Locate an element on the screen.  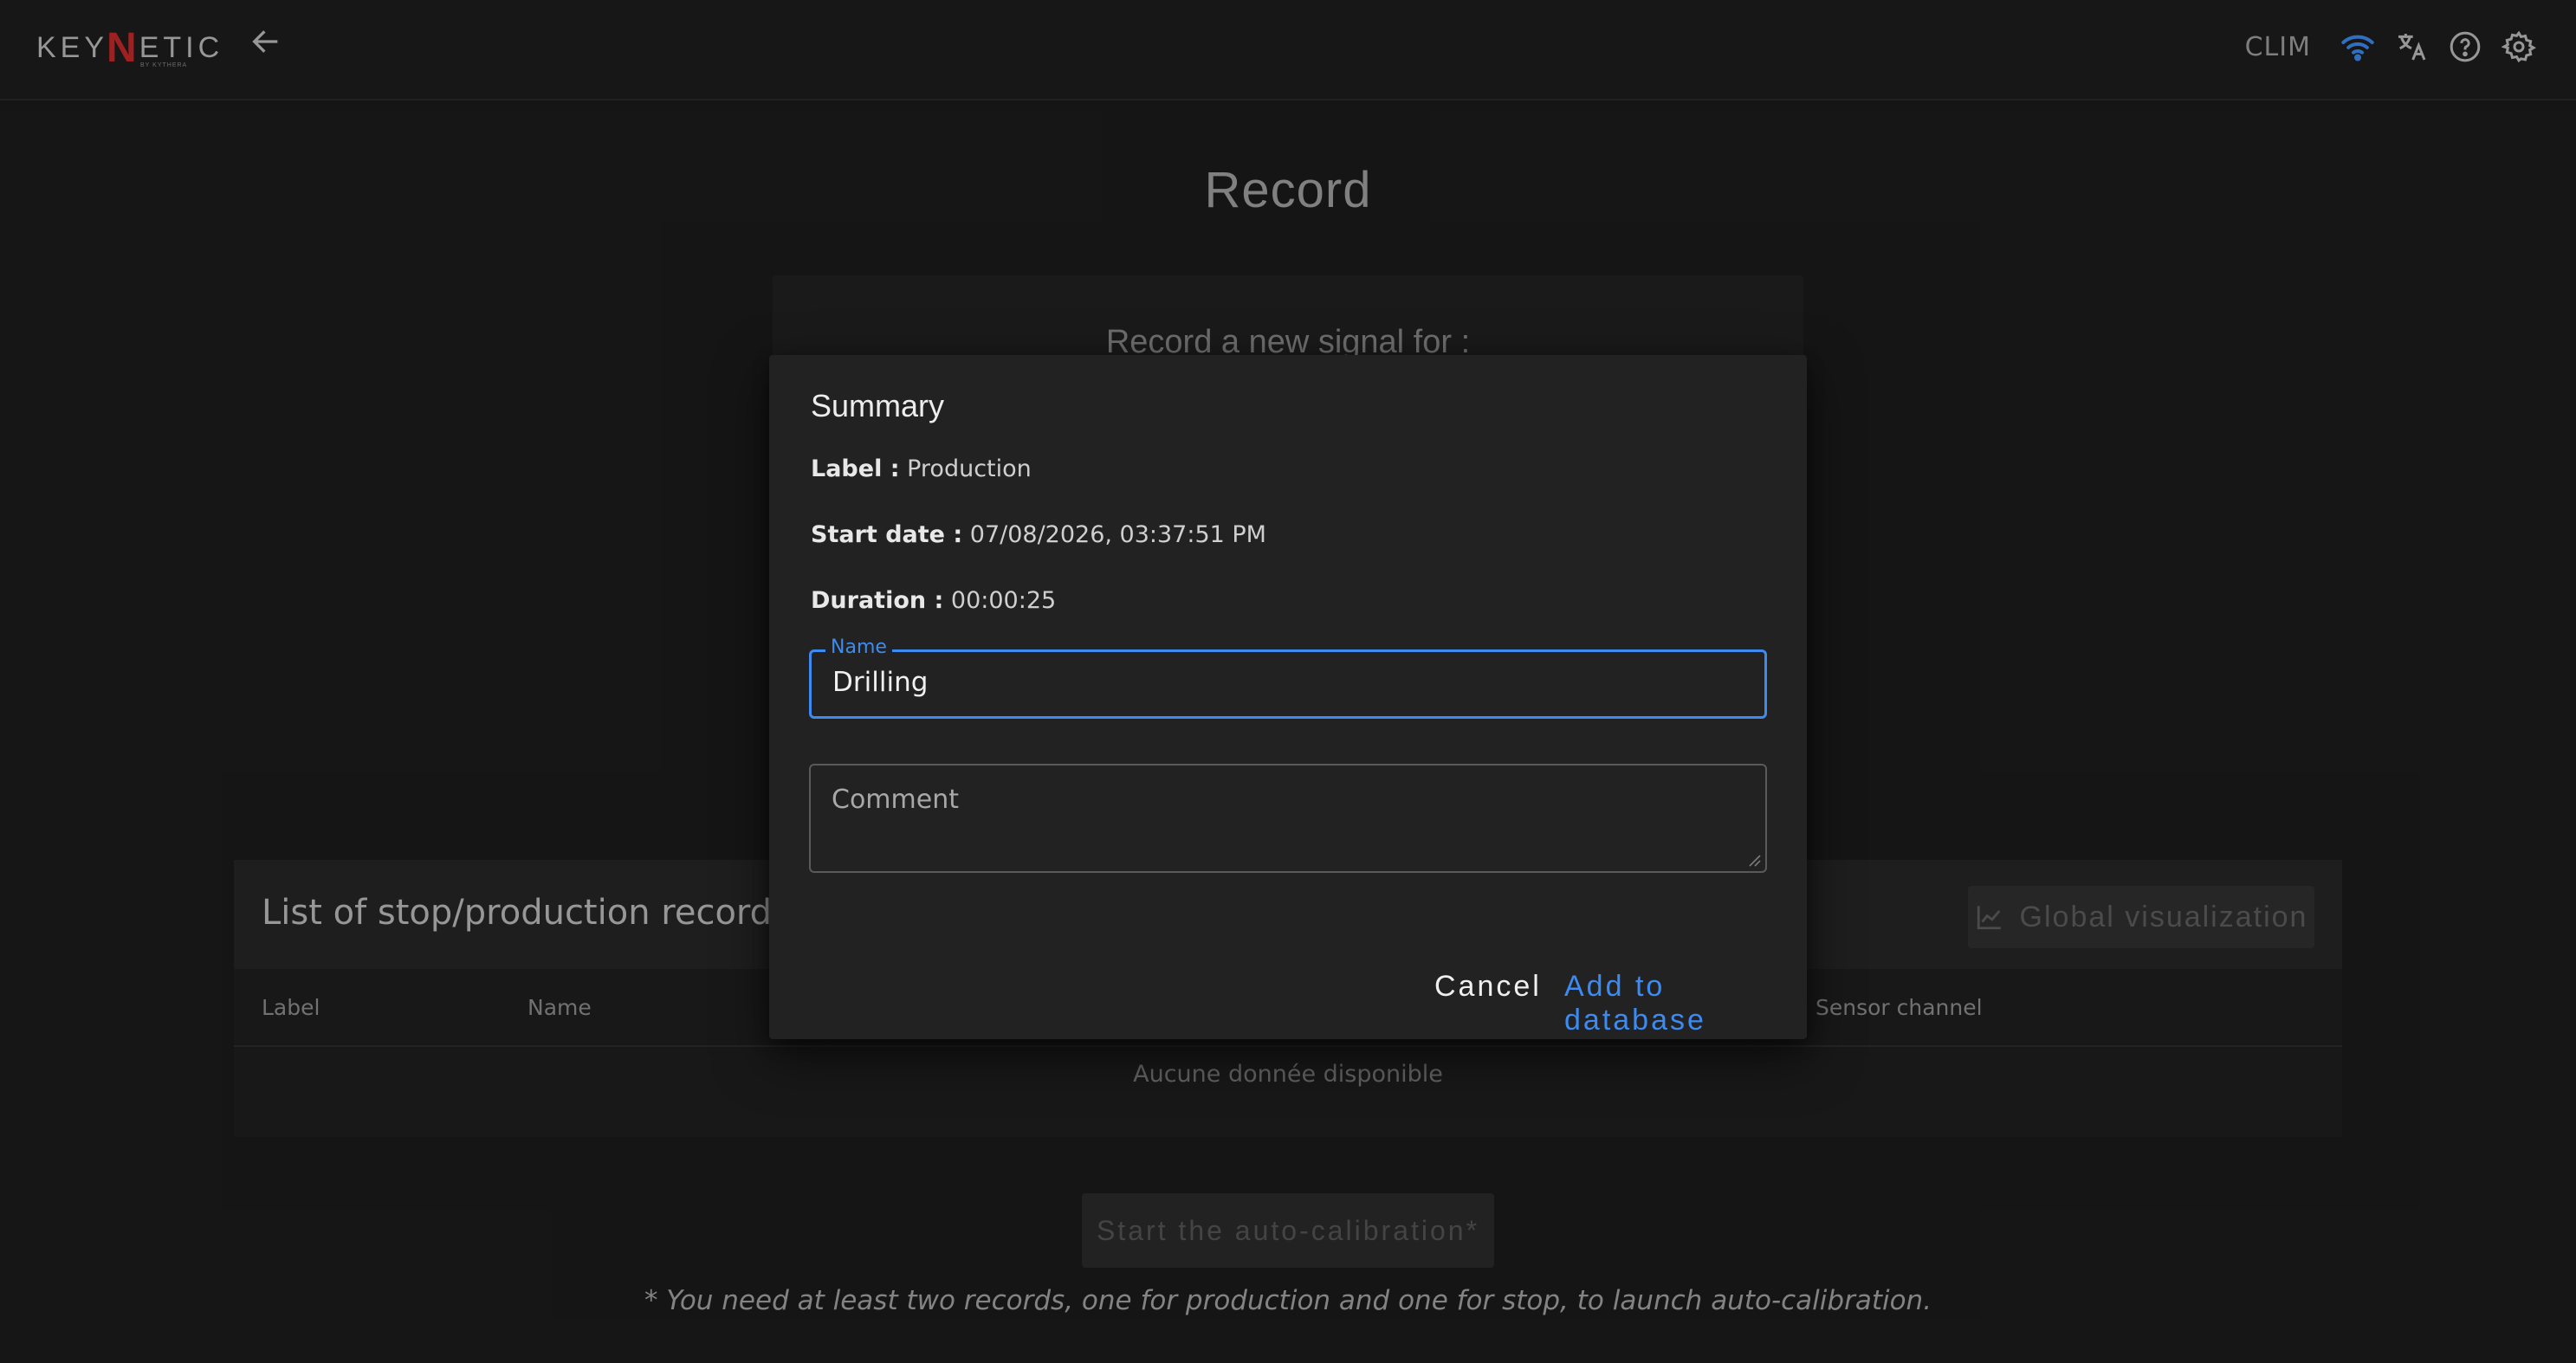
summary-start-date-row: Start date : 07/08/2026, 03:37:51 PM is located at coordinates (1038, 534).